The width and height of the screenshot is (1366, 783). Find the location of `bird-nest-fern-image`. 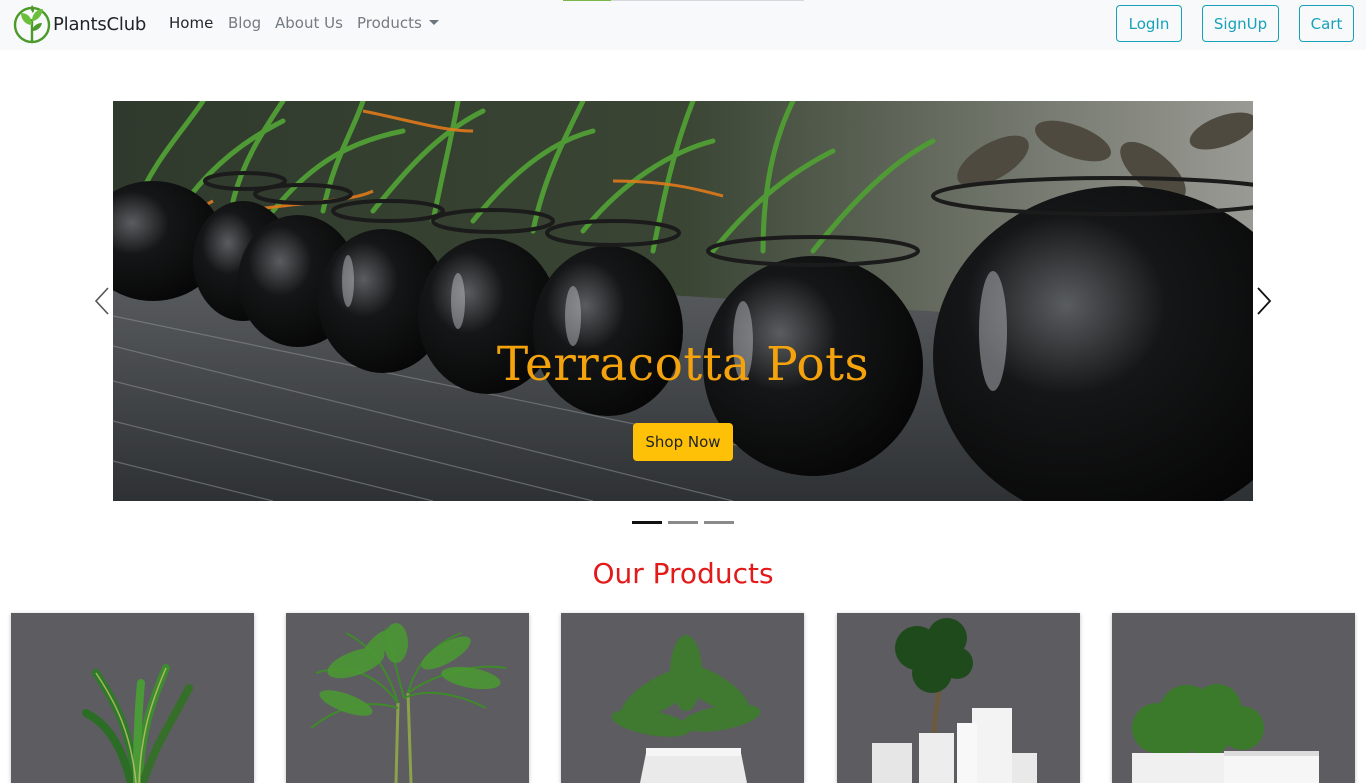

bird-nest-fern-image is located at coordinates (682, 698).